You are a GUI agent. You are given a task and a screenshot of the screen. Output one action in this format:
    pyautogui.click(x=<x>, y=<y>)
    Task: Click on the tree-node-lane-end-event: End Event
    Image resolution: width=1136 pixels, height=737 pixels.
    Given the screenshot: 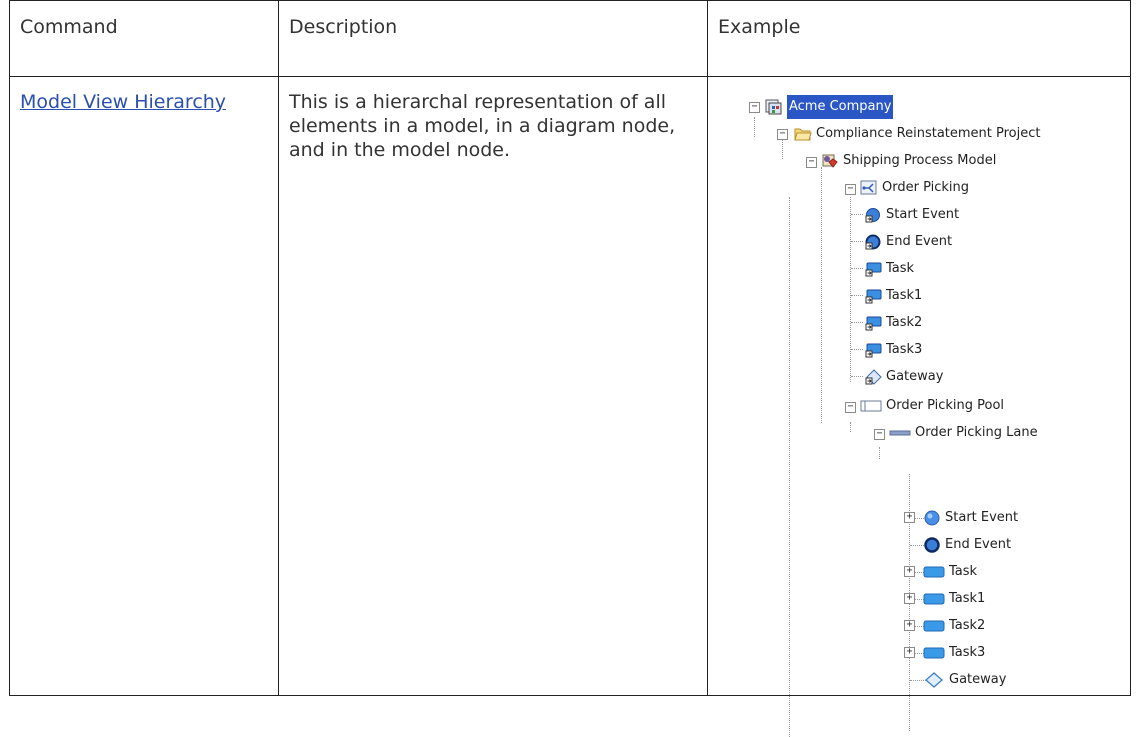 What is the action you would take?
    pyautogui.click(x=967, y=545)
    